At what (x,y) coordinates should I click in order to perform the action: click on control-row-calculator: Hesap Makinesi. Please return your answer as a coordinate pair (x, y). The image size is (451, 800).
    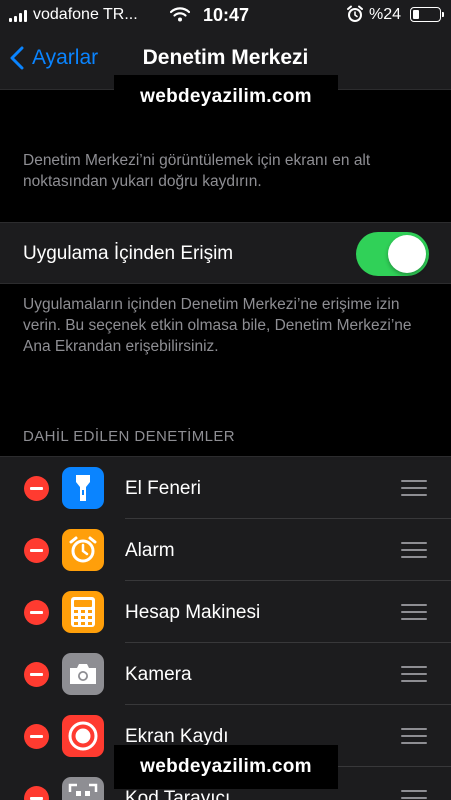
    Looking at the image, I should click on (225, 612).